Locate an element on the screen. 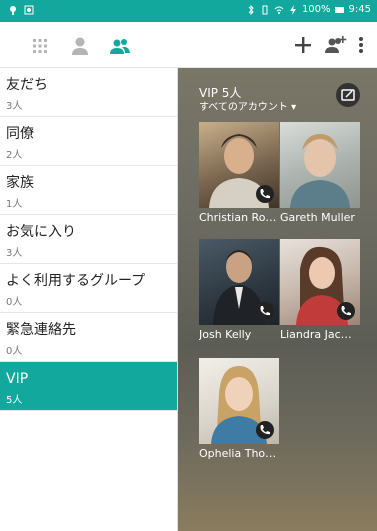 This screenshot has width=377, height=531. more-vert-icon is located at coordinates (361, 45).